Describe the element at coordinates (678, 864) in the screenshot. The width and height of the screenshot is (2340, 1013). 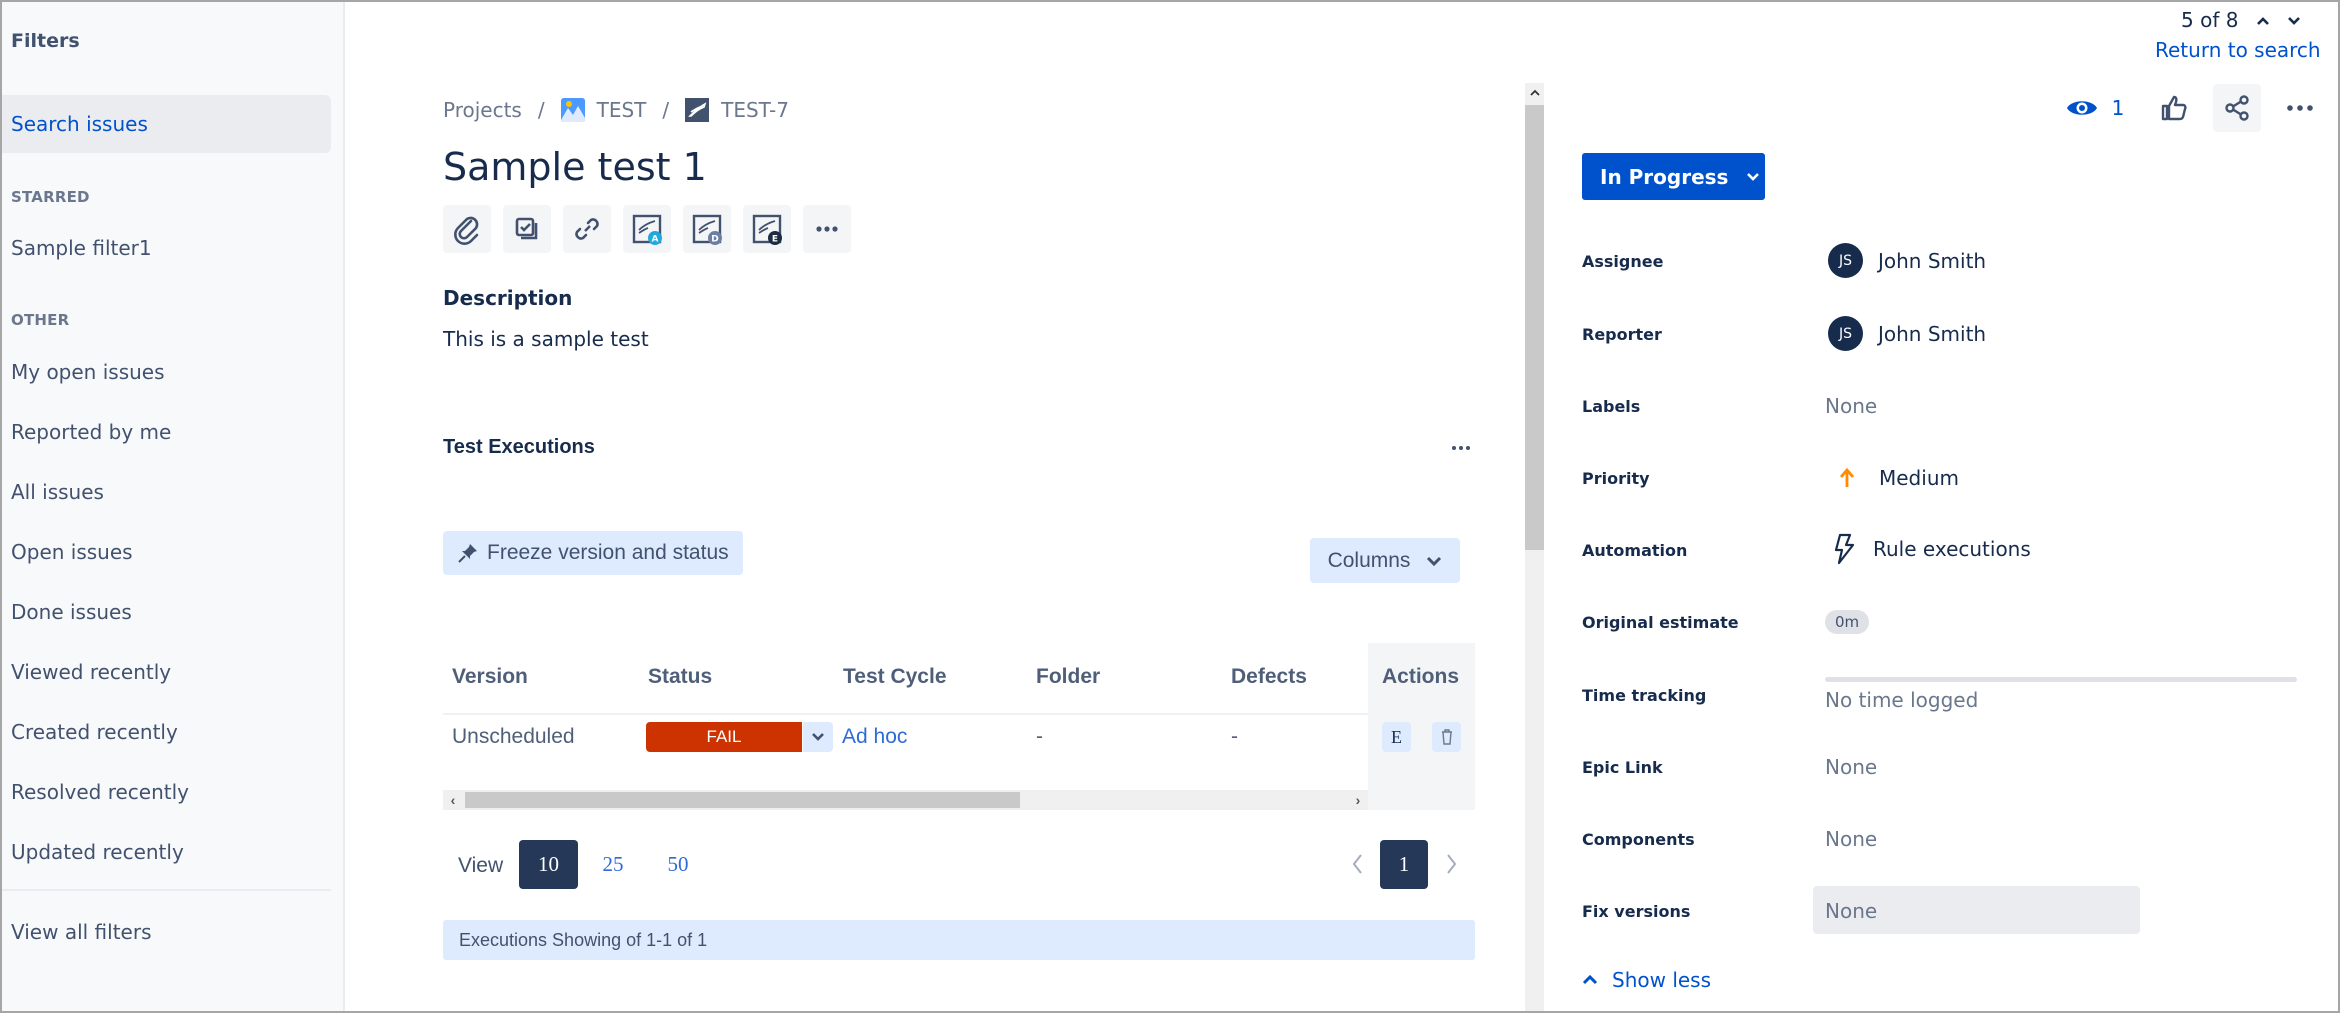
I see `page-size-50: 50` at that location.